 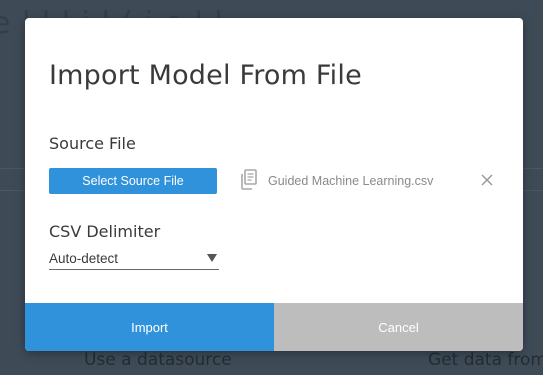 I want to click on close-icon, so click(x=487, y=180).